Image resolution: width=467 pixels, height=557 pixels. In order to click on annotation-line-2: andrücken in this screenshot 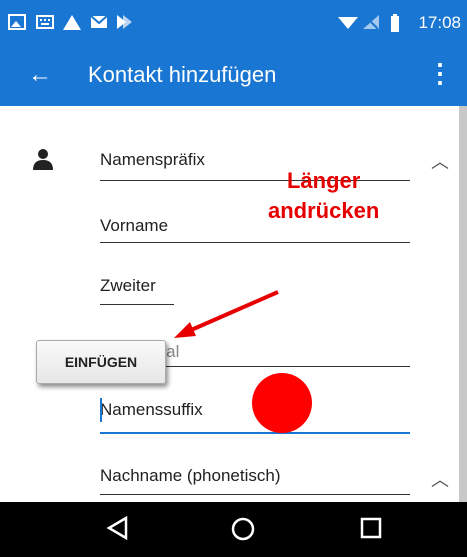, I will do `click(324, 210)`.